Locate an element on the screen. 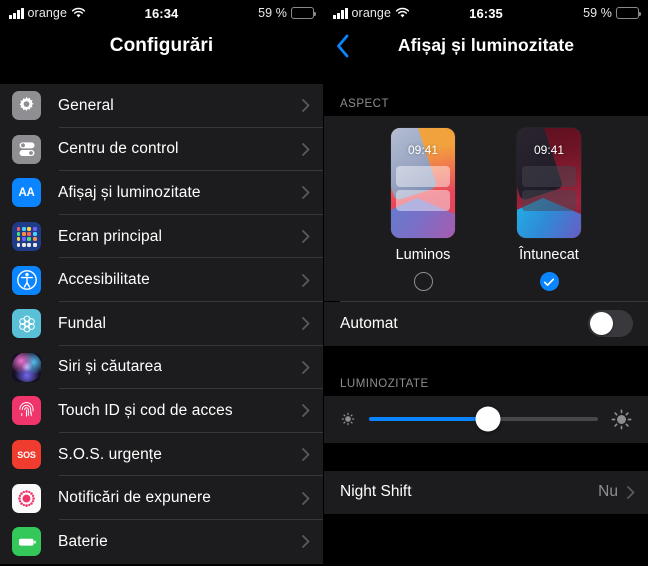 The height and width of the screenshot is (566, 648). page-title: Afișaj și luminozitate is located at coordinates (486, 45).